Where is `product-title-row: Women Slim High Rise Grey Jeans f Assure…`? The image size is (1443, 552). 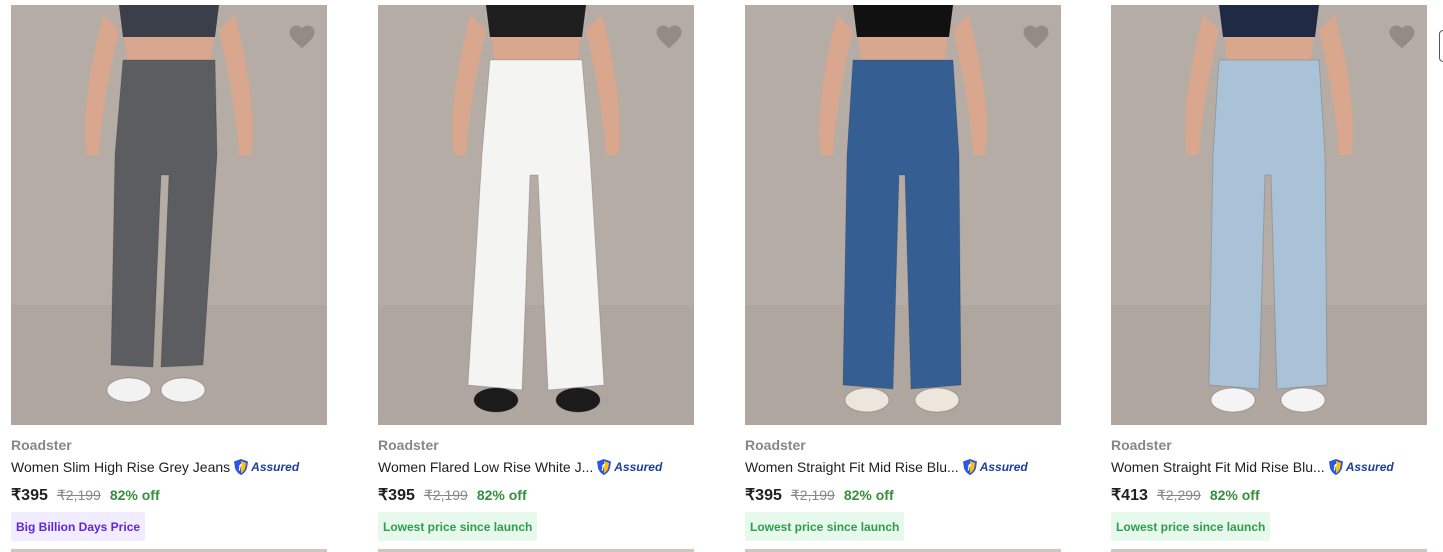 product-title-row: Women Slim High Rise Grey Jeans f Assure… is located at coordinates (169, 467).